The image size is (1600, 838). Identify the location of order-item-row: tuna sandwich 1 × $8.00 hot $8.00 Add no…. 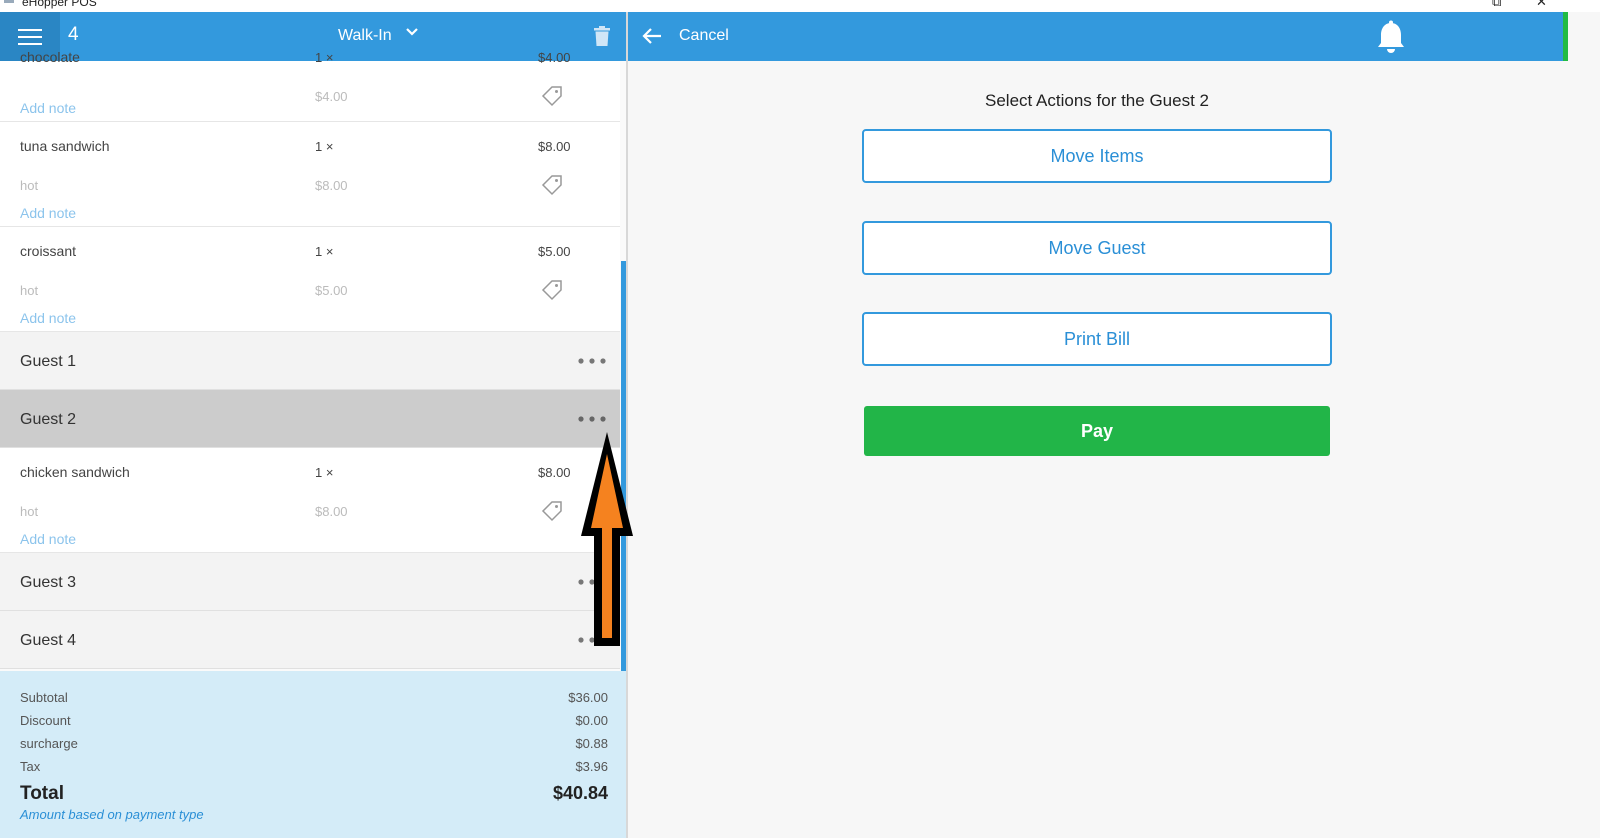
(310, 174).